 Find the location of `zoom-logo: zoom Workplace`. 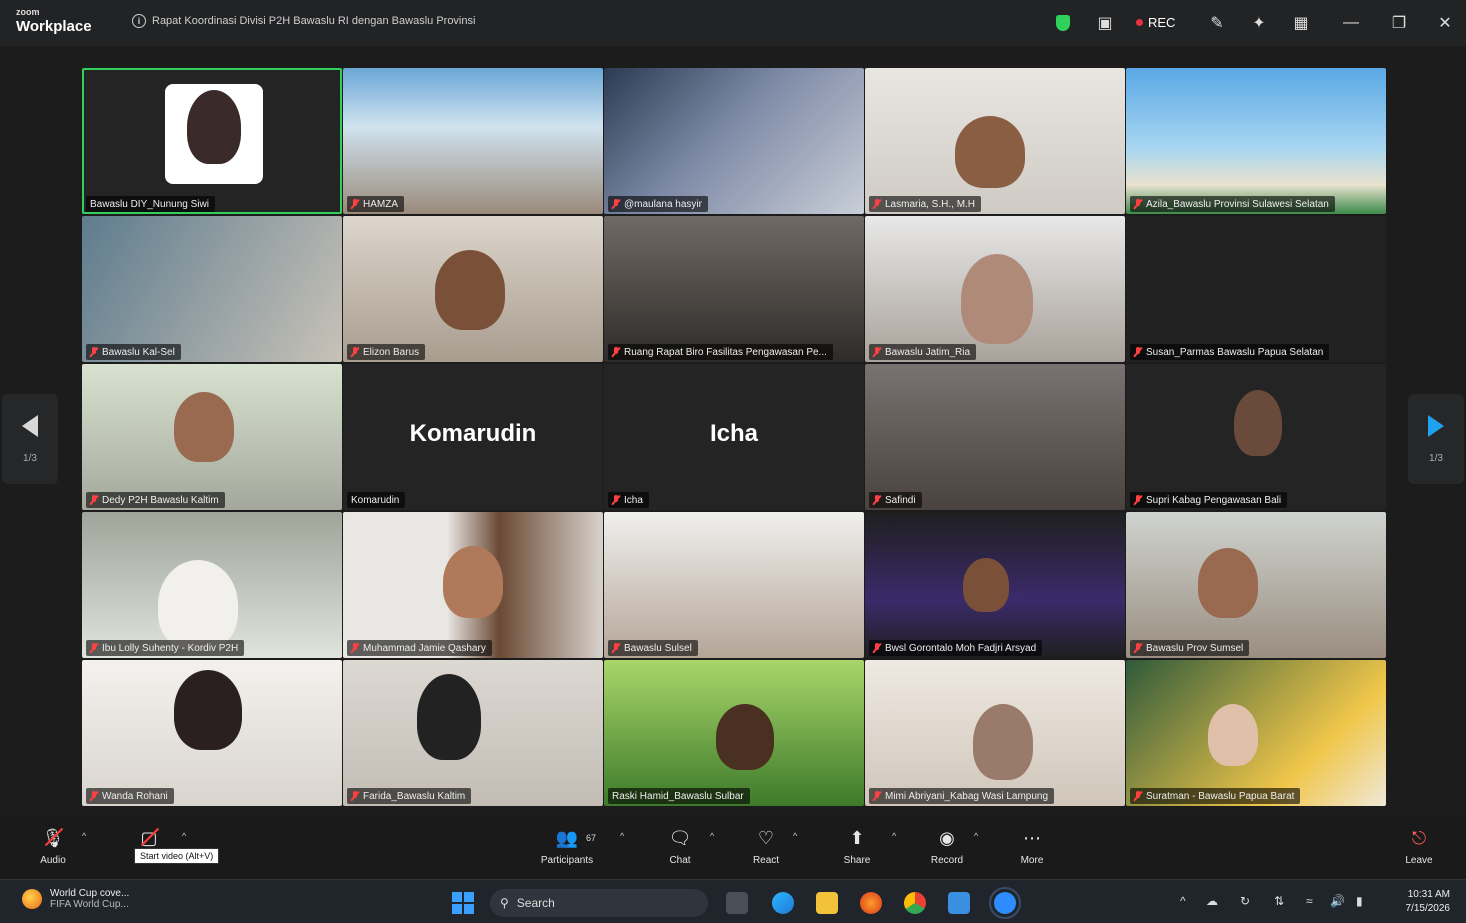

zoom-logo: zoom Workplace is located at coordinates (54, 21).